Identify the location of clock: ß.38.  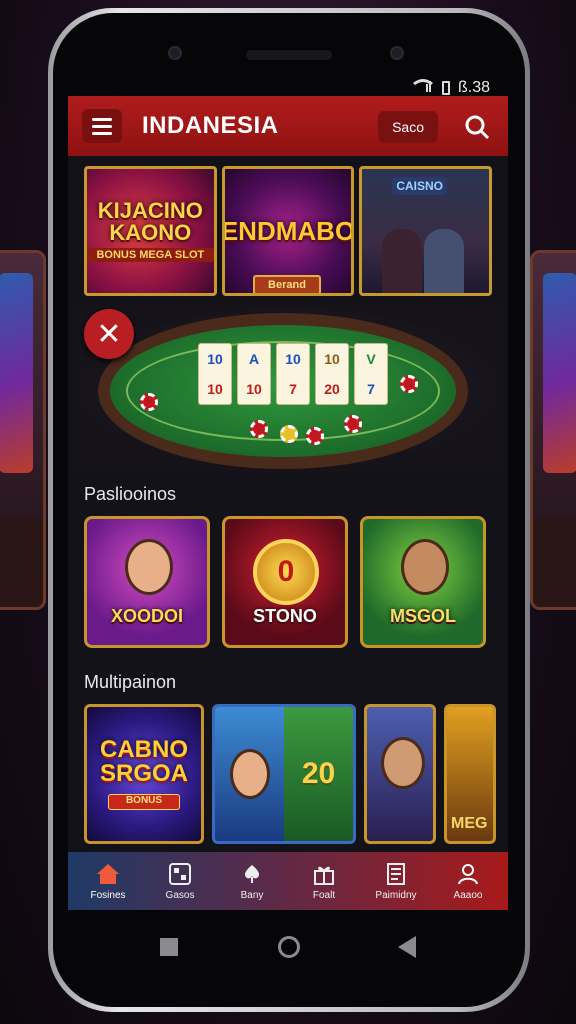
(473, 87).